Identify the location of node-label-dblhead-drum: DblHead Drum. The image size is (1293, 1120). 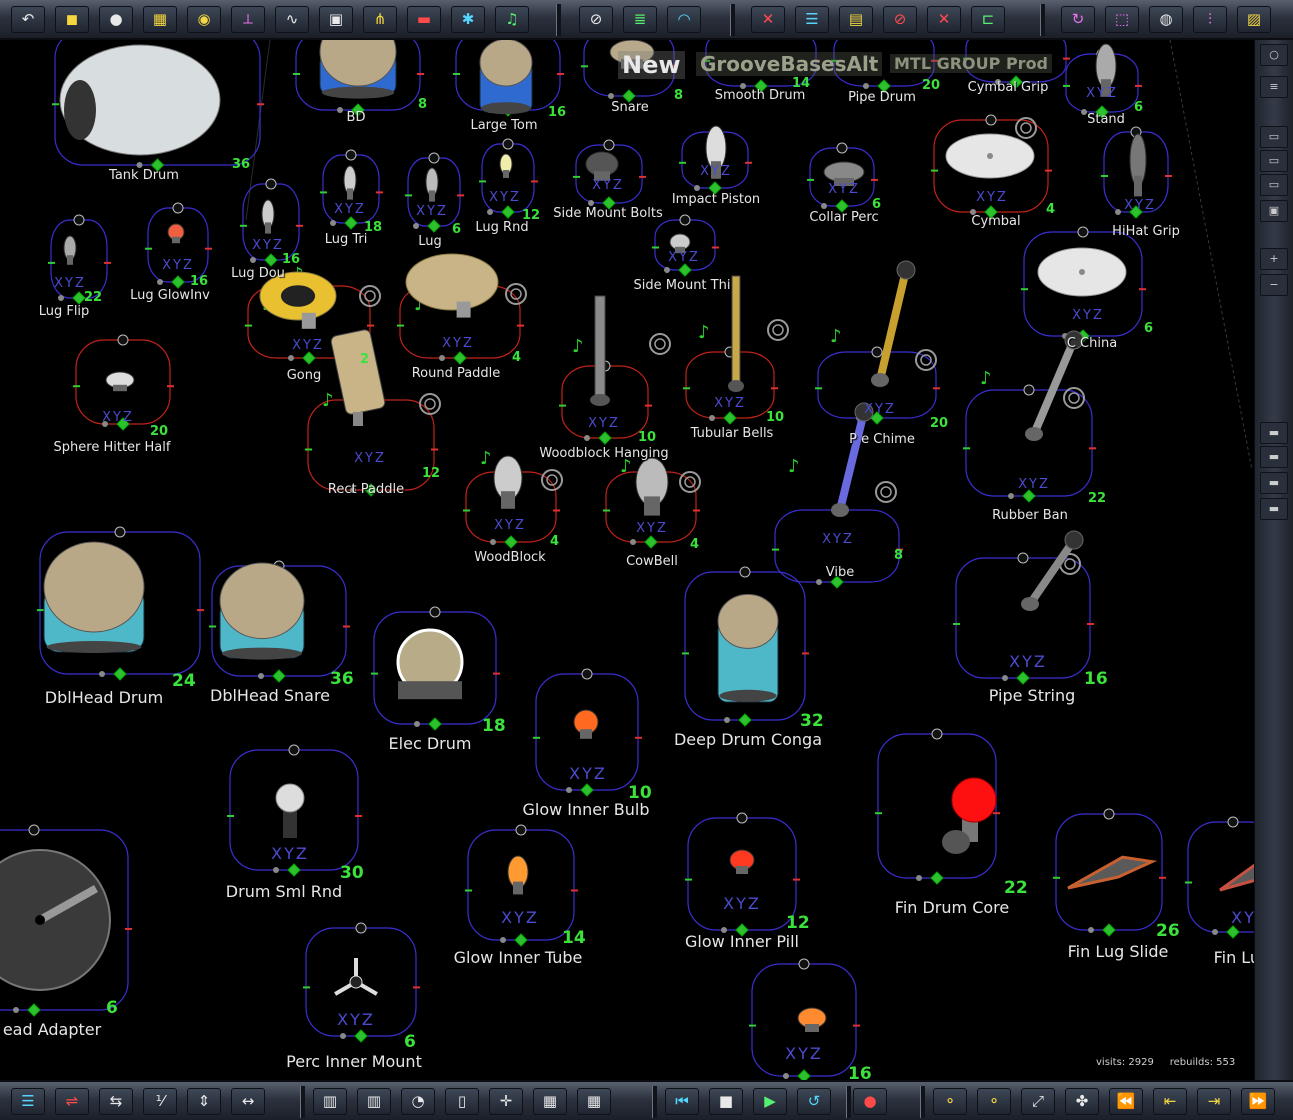
(104, 697).